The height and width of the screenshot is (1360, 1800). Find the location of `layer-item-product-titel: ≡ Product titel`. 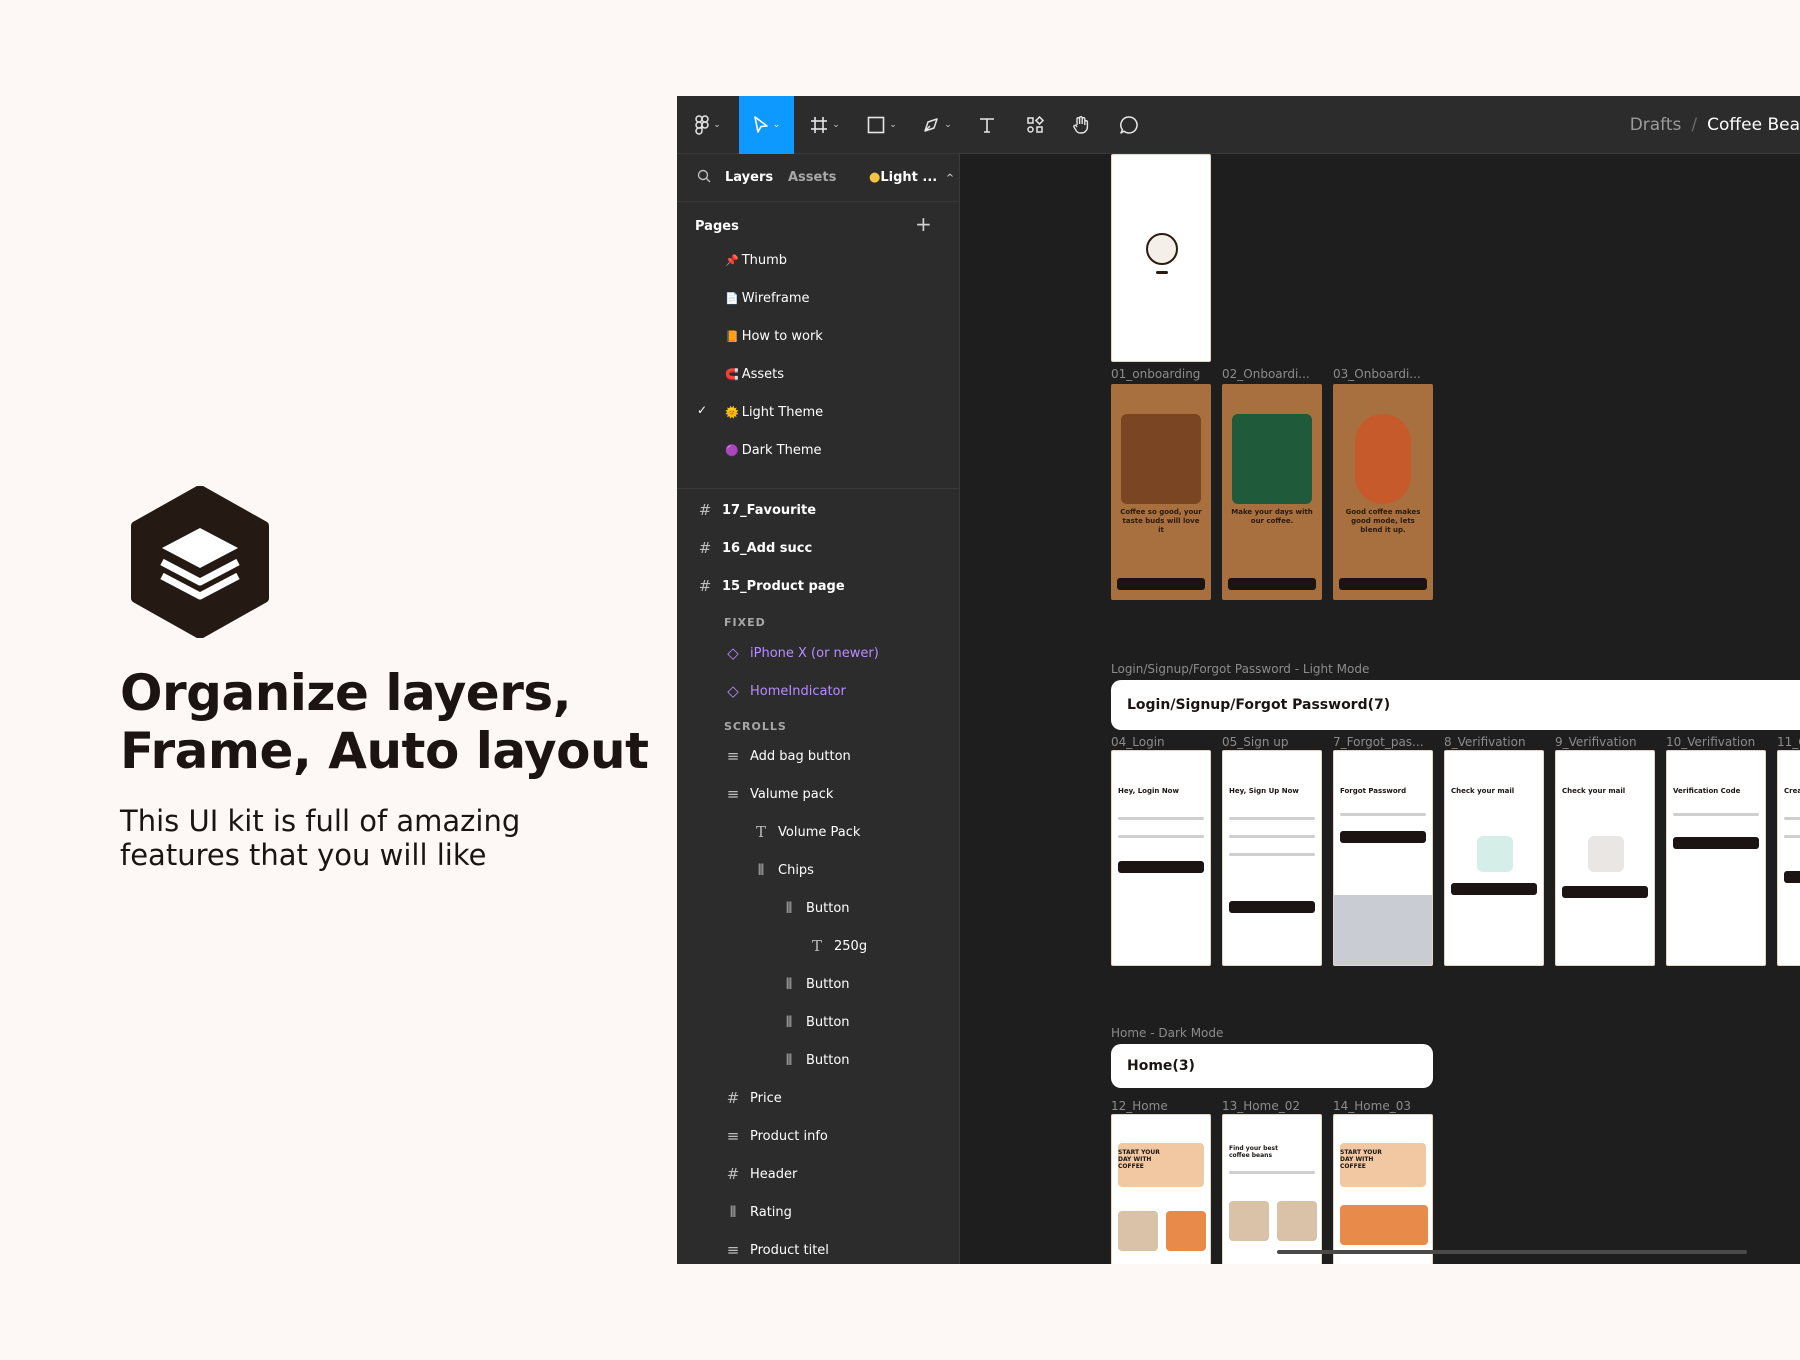

layer-item-product-titel: ≡ Product titel is located at coordinates (777, 1250).